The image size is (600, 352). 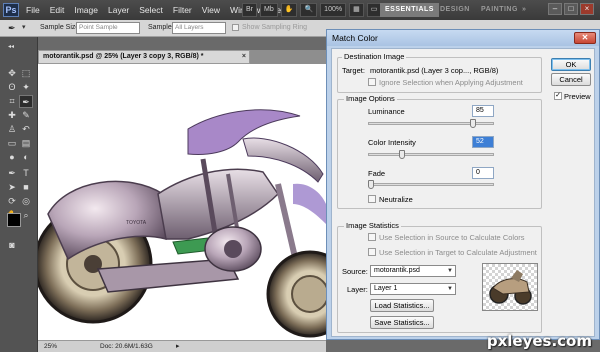 I want to click on eraser-tool-icon: ▭, so click(x=12, y=143).